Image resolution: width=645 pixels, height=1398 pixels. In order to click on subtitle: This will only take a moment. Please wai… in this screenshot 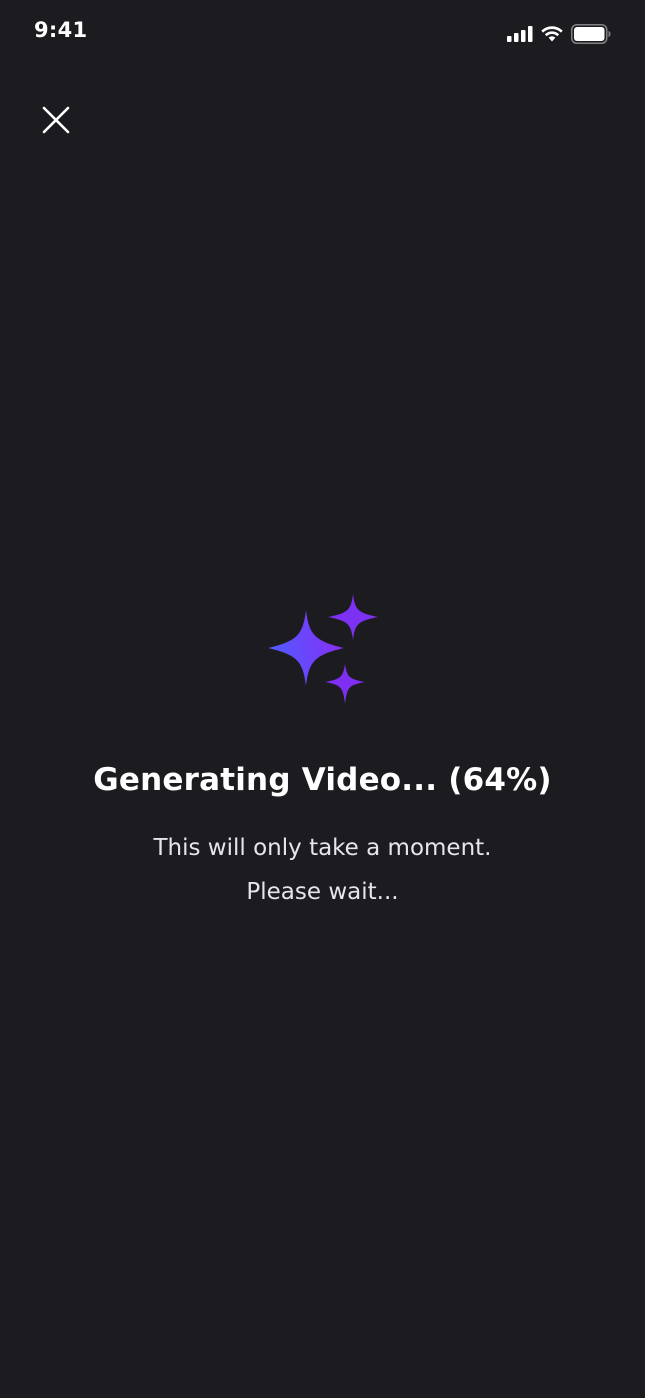, I will do `click(323, 870)`.